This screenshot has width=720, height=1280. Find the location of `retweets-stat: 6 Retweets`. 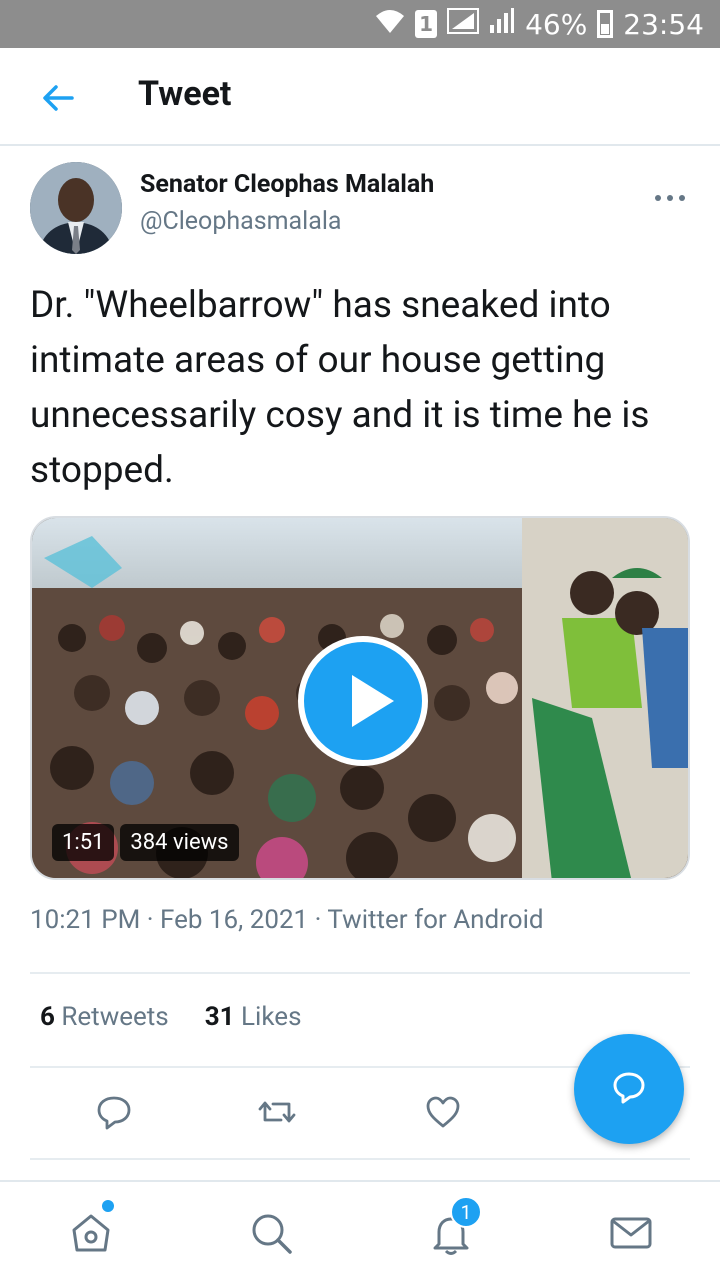

retweets-stat: 6 Retweets is located at coordinates (104, 1017).